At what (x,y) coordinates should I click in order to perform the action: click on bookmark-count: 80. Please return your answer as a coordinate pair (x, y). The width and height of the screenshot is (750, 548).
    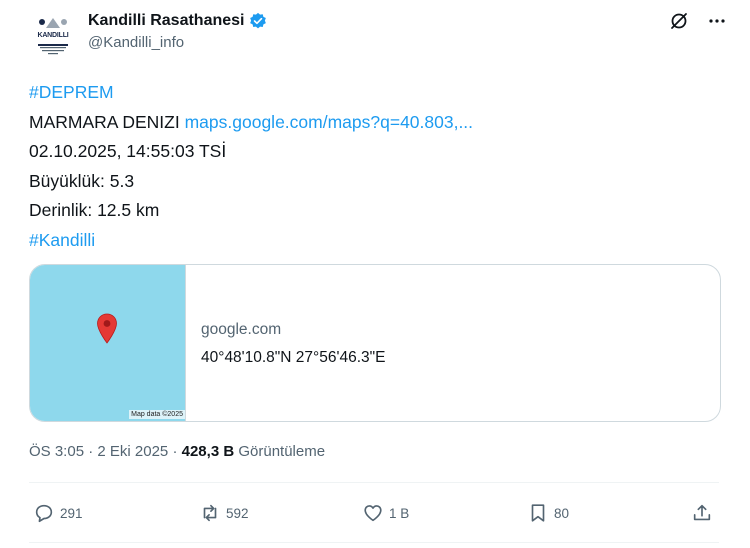
    Looking at the image, I should click on (562, 513).